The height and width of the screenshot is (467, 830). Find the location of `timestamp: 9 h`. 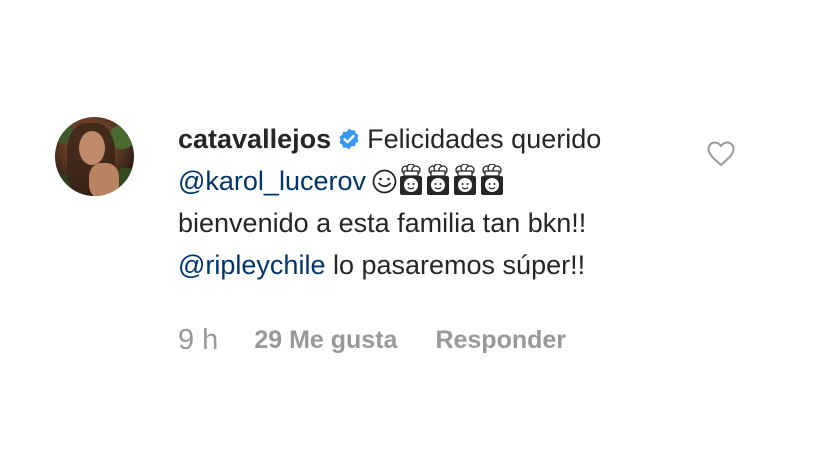

timestamp: 9 h is located at coordinates (198, 339).